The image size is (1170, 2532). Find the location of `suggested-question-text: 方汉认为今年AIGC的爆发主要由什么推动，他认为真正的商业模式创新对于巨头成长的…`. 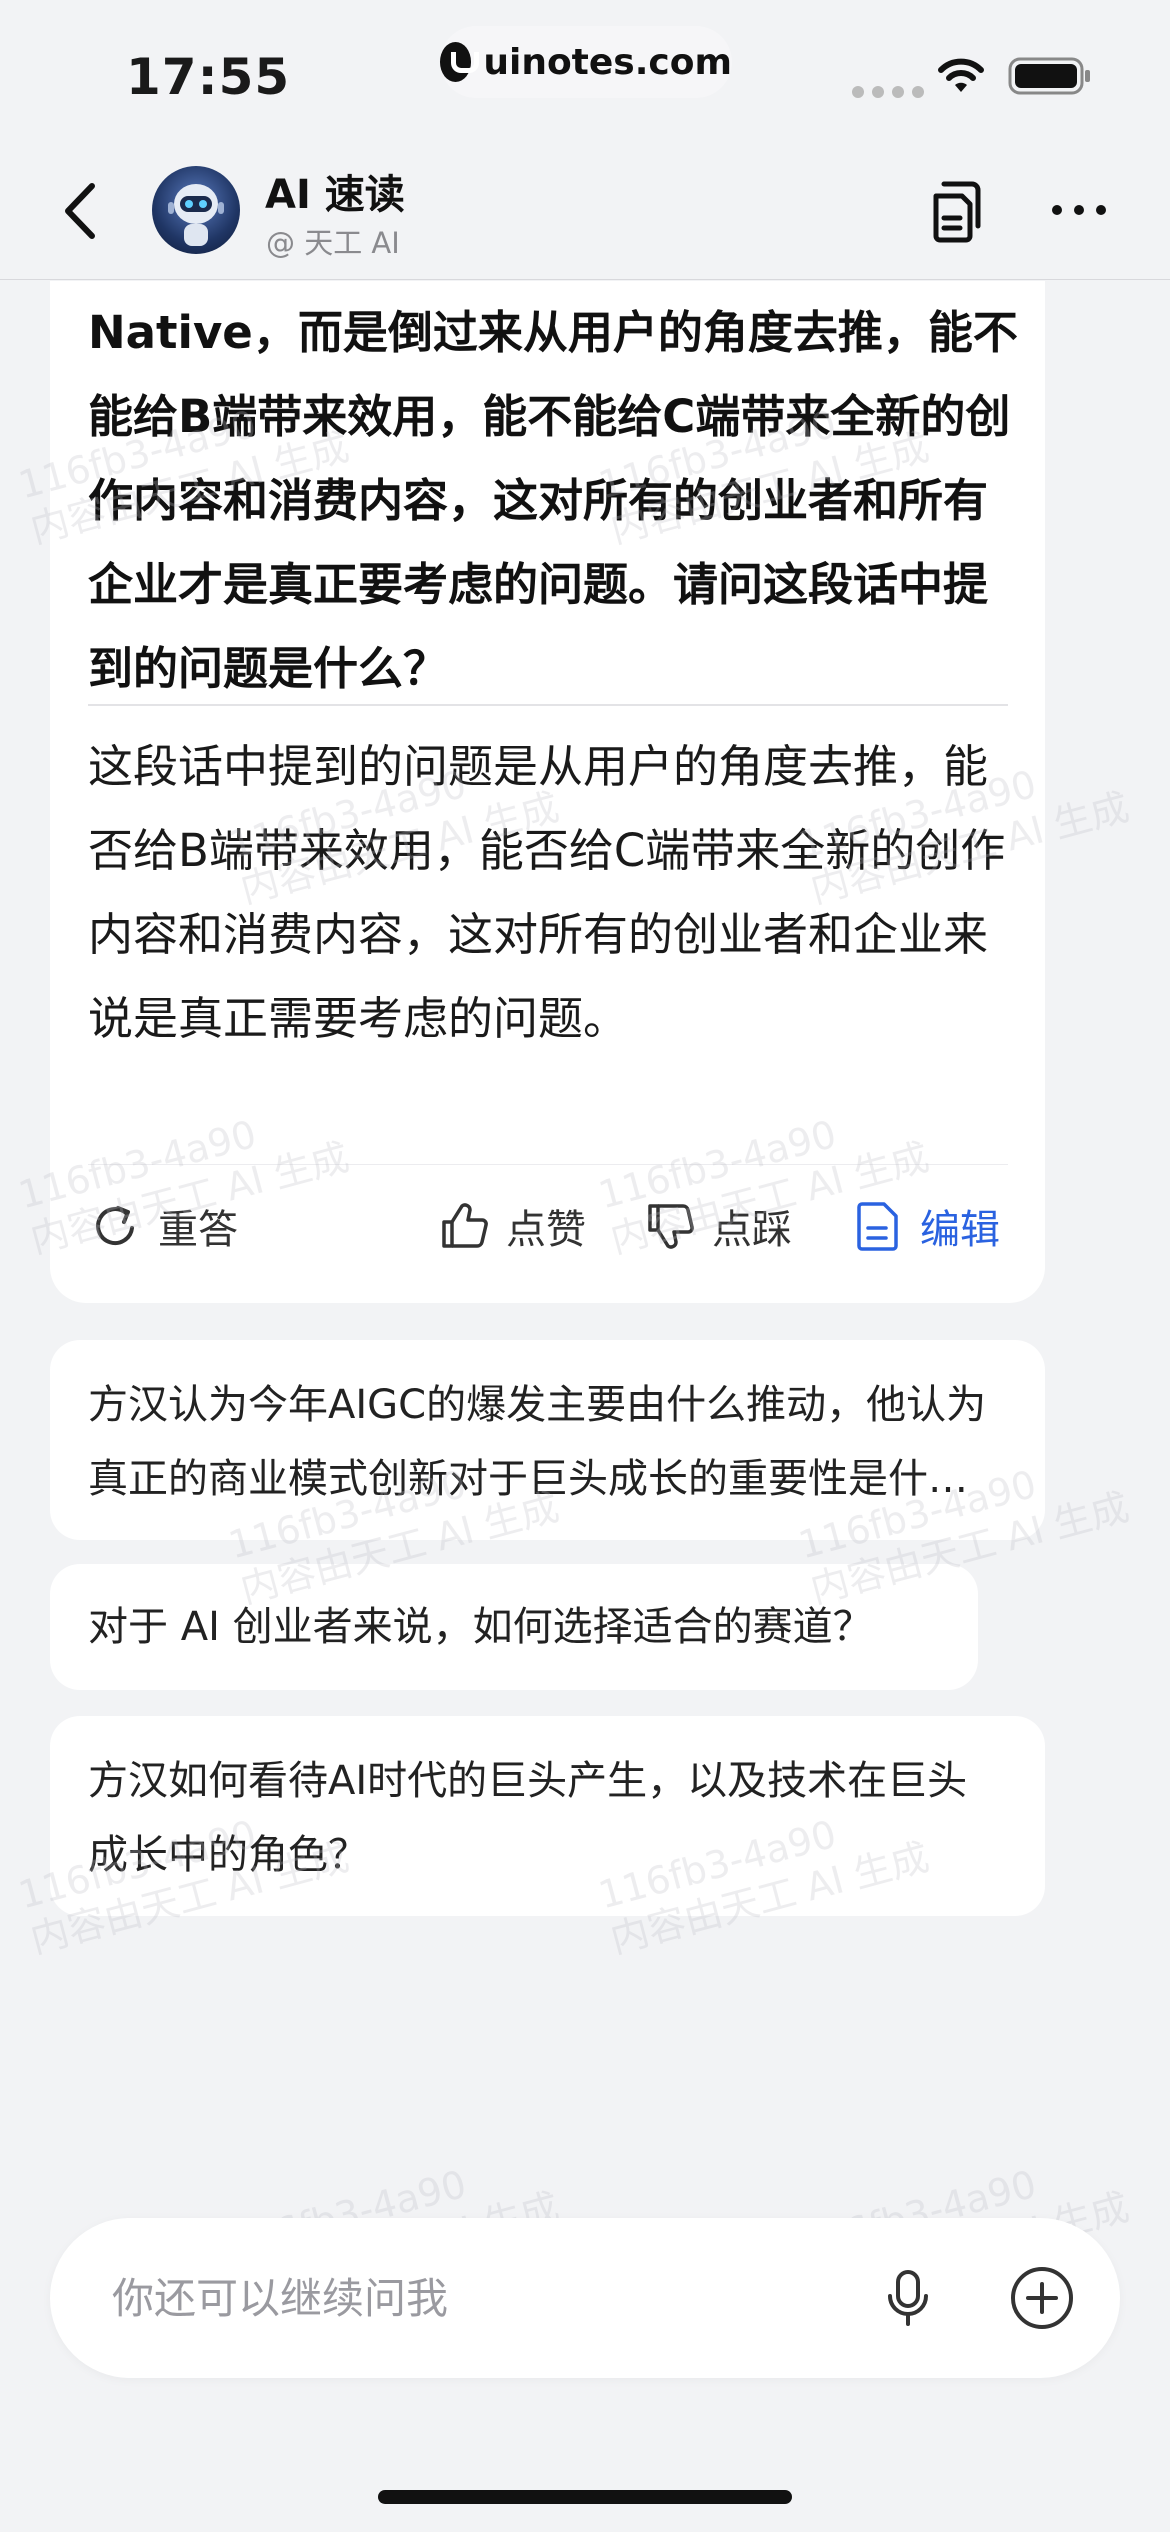

suggested-question-text: 方汉认为今年AIGC的爆发主要由什么推动，他认为真正的商业模式创新对于巨头成长的… is located at coordinates (537, 1442).